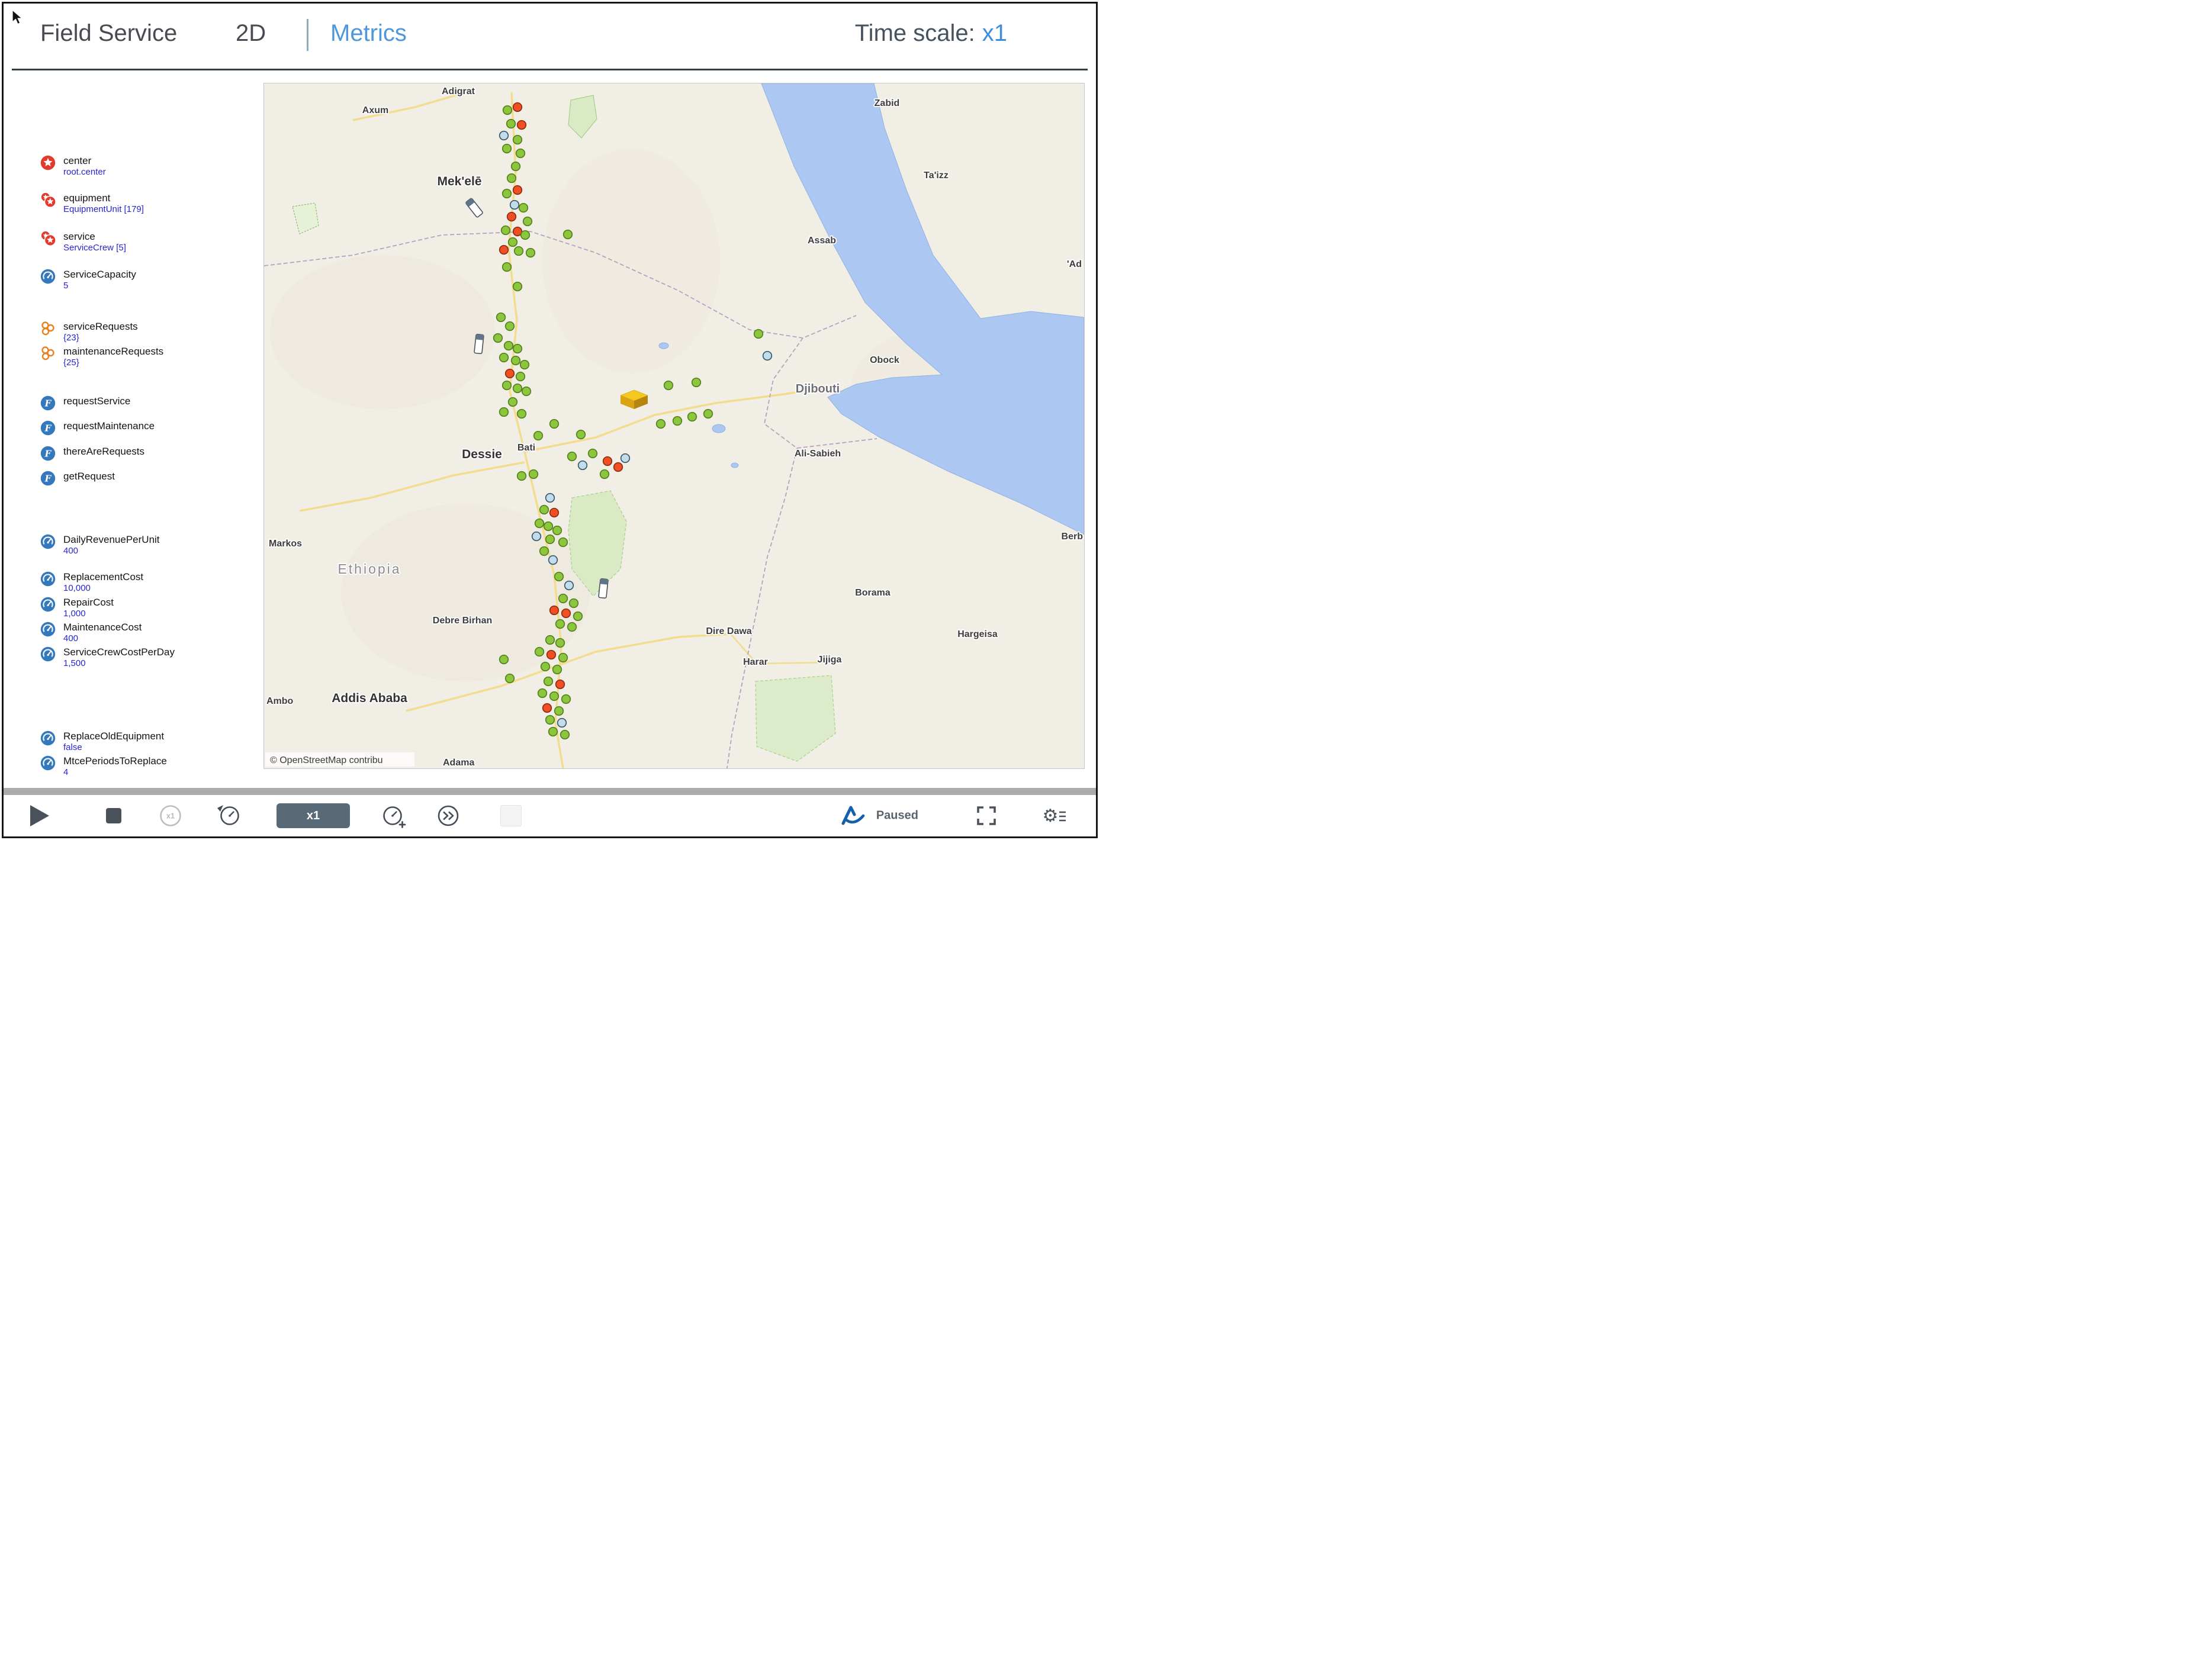 Image resolution: width=2199 pixels, height=1680 pixels. Describe the element at coordinates (119, 664) in the screenshot. I see `sidebar-item-value: 1,500` at that location.